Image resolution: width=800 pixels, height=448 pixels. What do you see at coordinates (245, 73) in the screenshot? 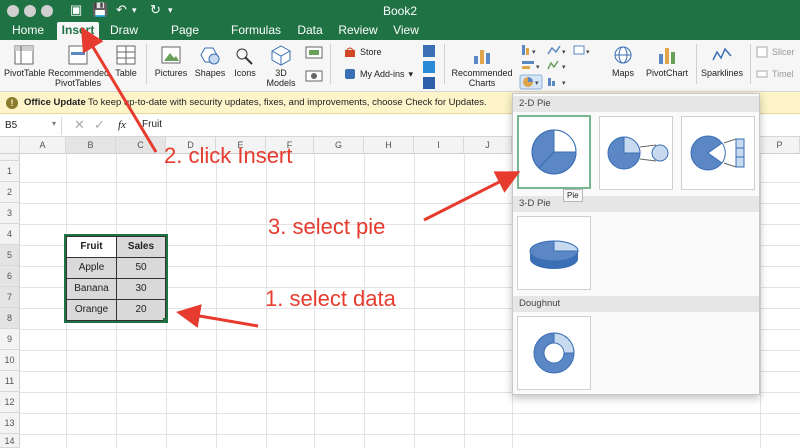
I see `icons-label: Icons` at bounding box center [245, 73].